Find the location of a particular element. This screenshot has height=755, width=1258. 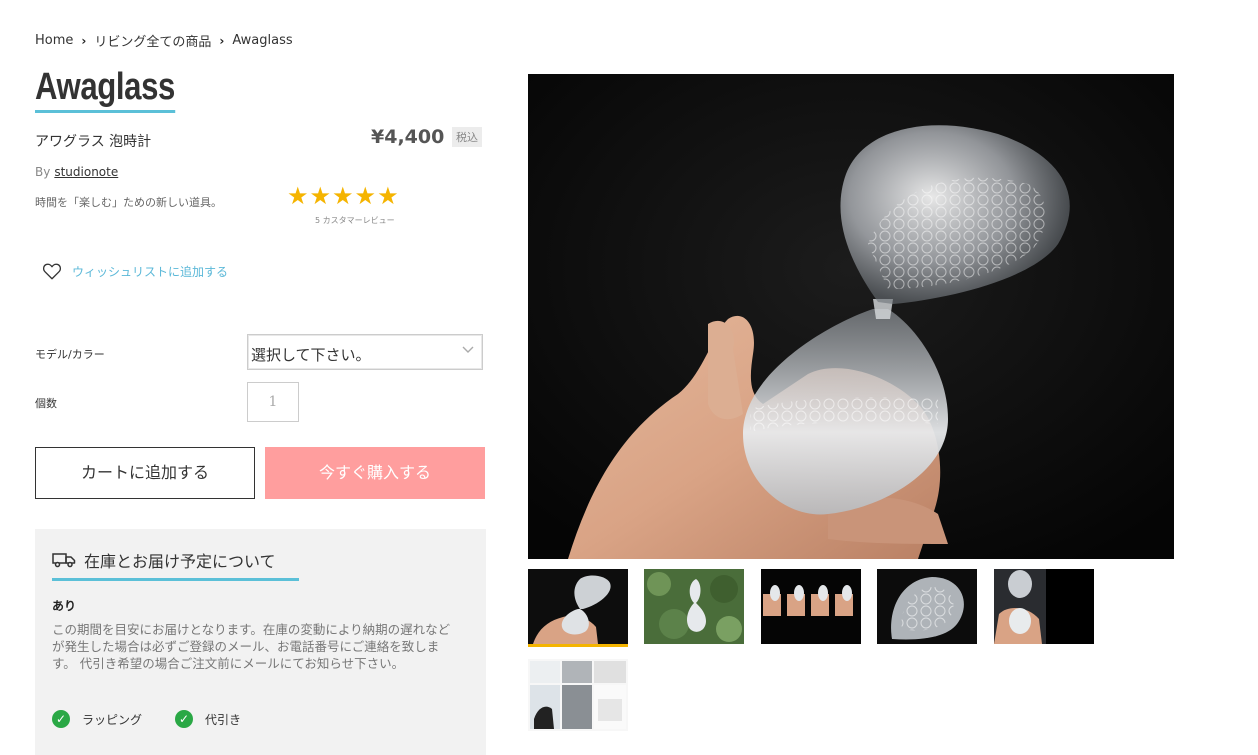

brand-link: studionote is located at coordinates (86, 172).